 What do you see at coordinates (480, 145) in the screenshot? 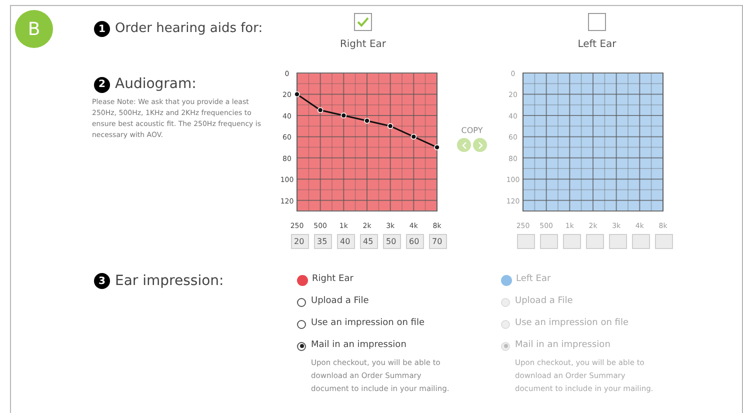
I see `chevron-right-icon` at bounding box center [480, 145].